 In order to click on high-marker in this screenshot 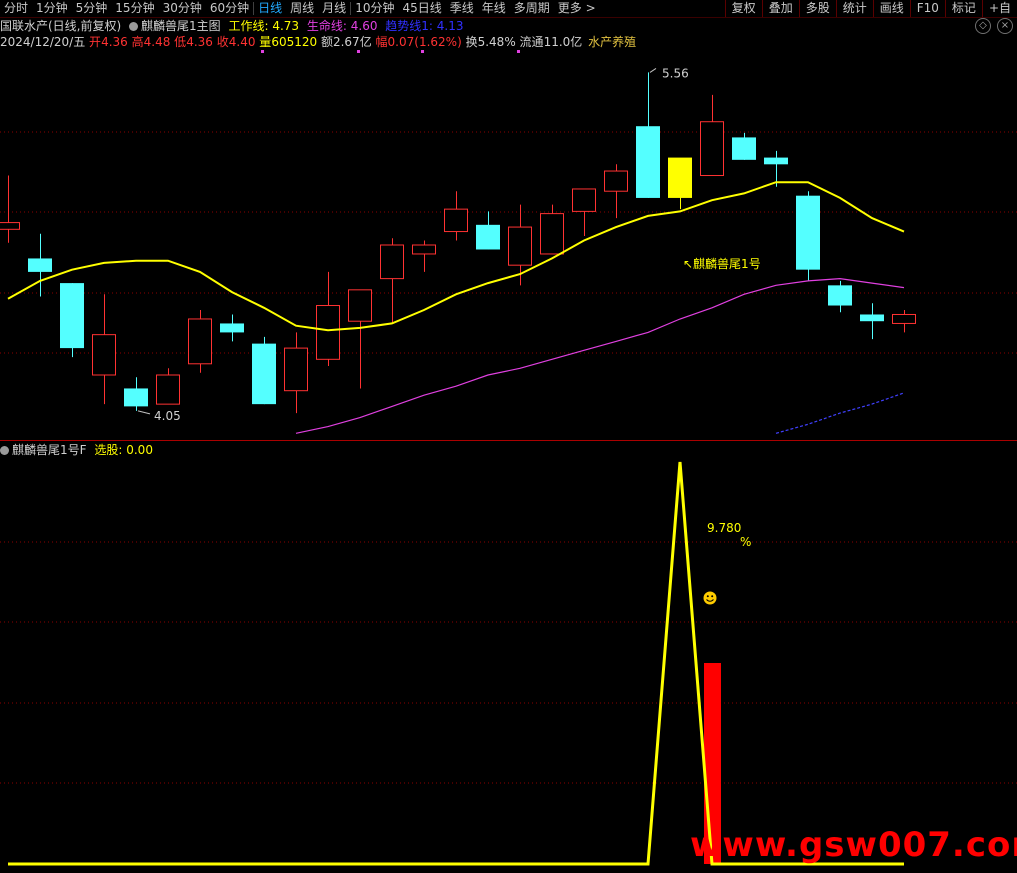, I will do `click(653, 70)`.